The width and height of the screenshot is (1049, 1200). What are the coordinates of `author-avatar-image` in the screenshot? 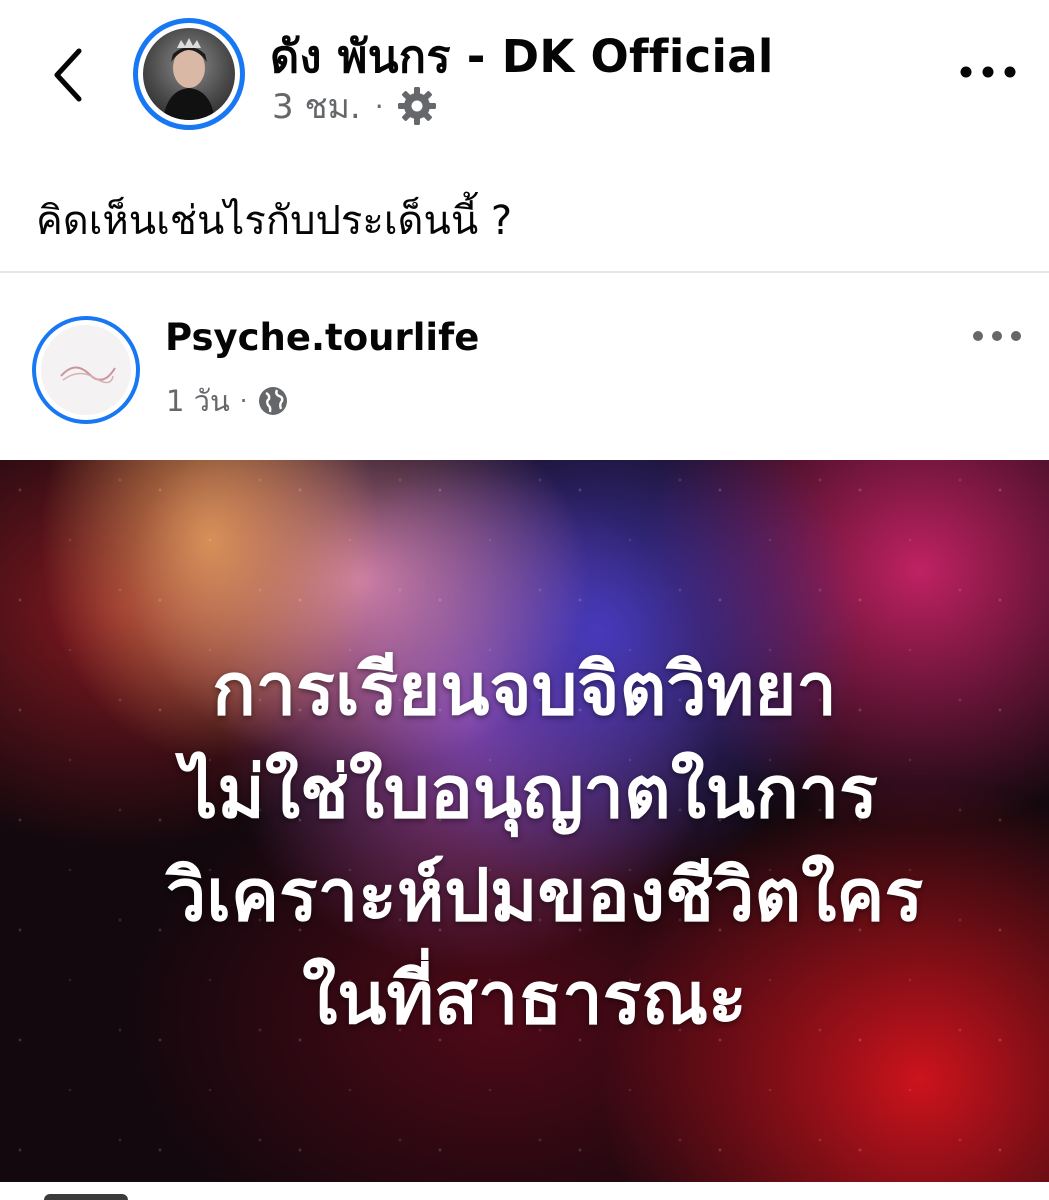 It's located at (189, 74).